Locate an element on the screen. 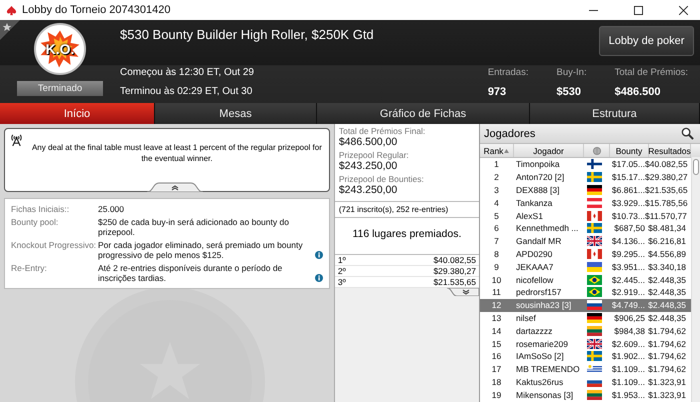  player-row: 16 IAmSoSo [2] $1.902... $1.794,62 is located at coordinates (585, 356).